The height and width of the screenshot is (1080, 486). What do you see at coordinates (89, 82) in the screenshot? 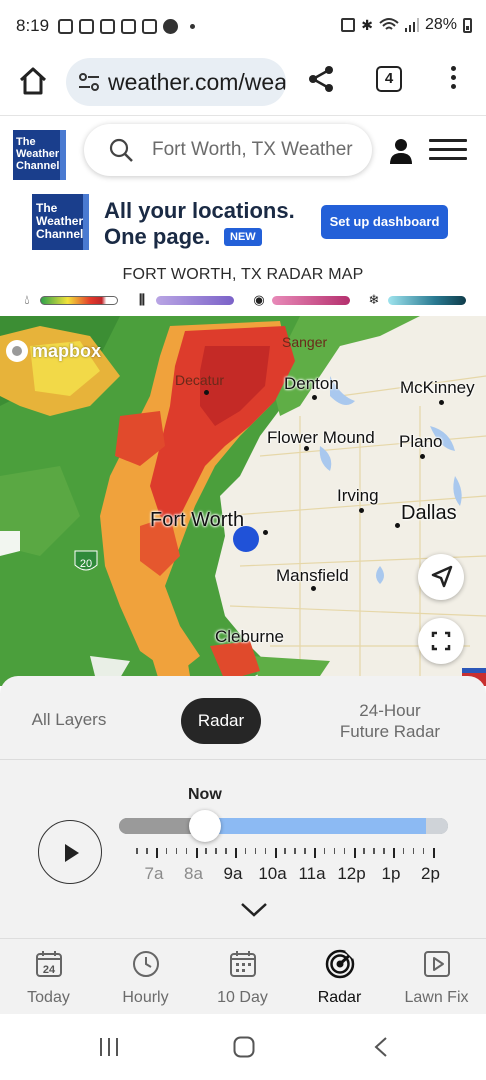
I see `site-settings-icon` at bounding box center [89, 82].